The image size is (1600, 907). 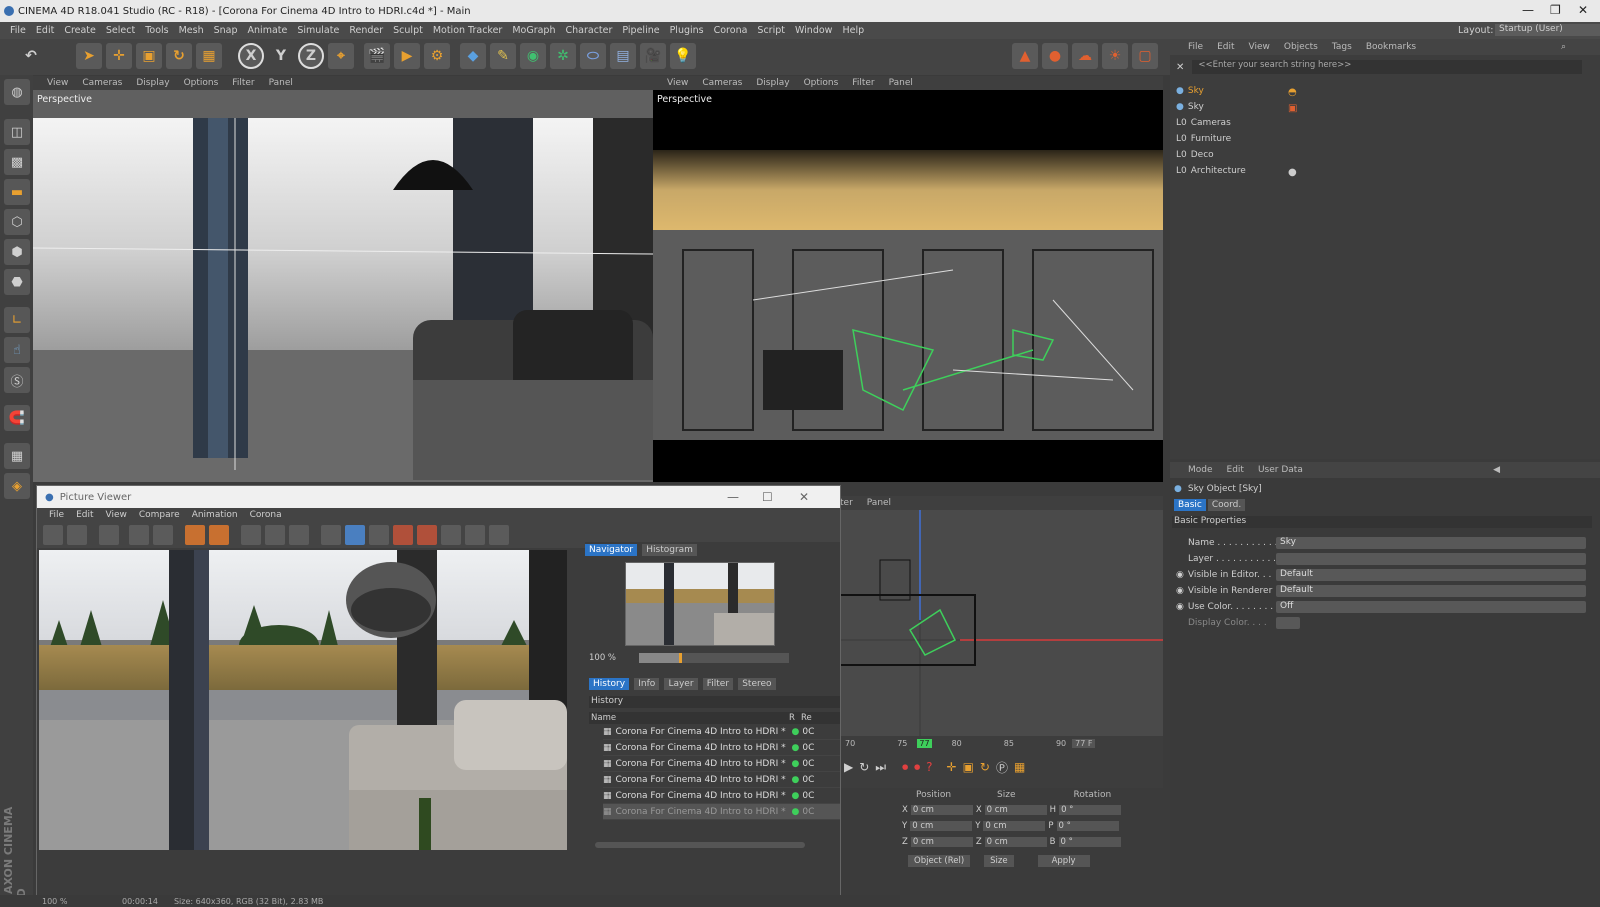 What do you see at coordinates (468, 30) in the screenshot?
I see `menu-motion-tracker: Motion Tracker` at bounding box center [468, 30].